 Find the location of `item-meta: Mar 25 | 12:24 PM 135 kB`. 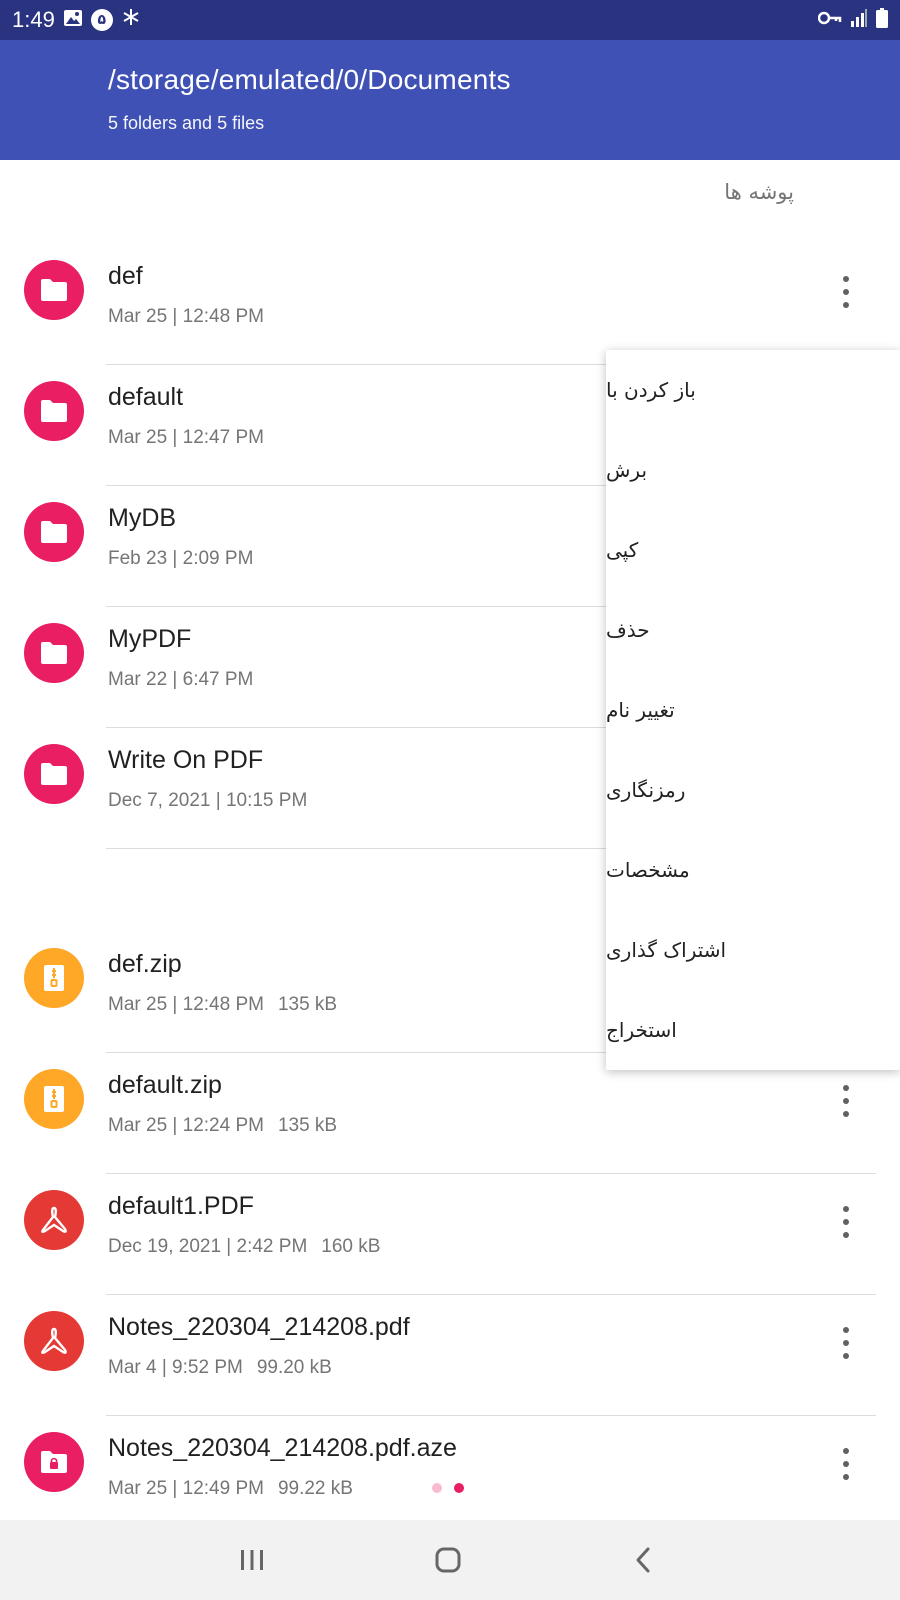

item-meta: Mar 25 | 12:24 PM 135 kB is located at coordinates (222, 1126).